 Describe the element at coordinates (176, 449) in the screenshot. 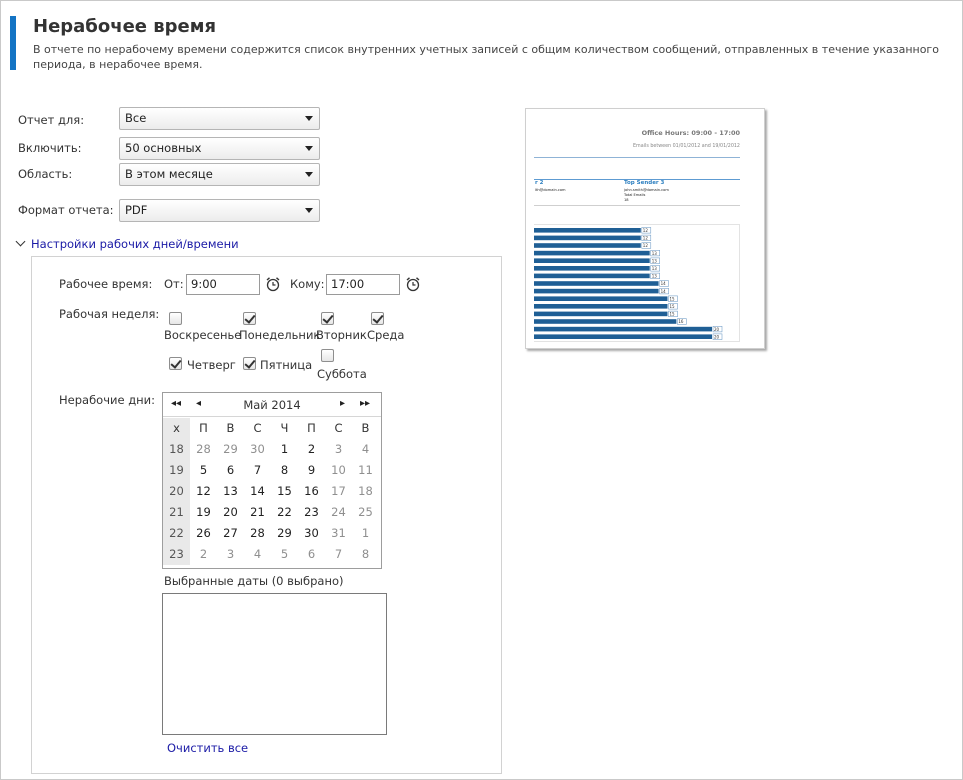

I see `week-number: 18` at that location.